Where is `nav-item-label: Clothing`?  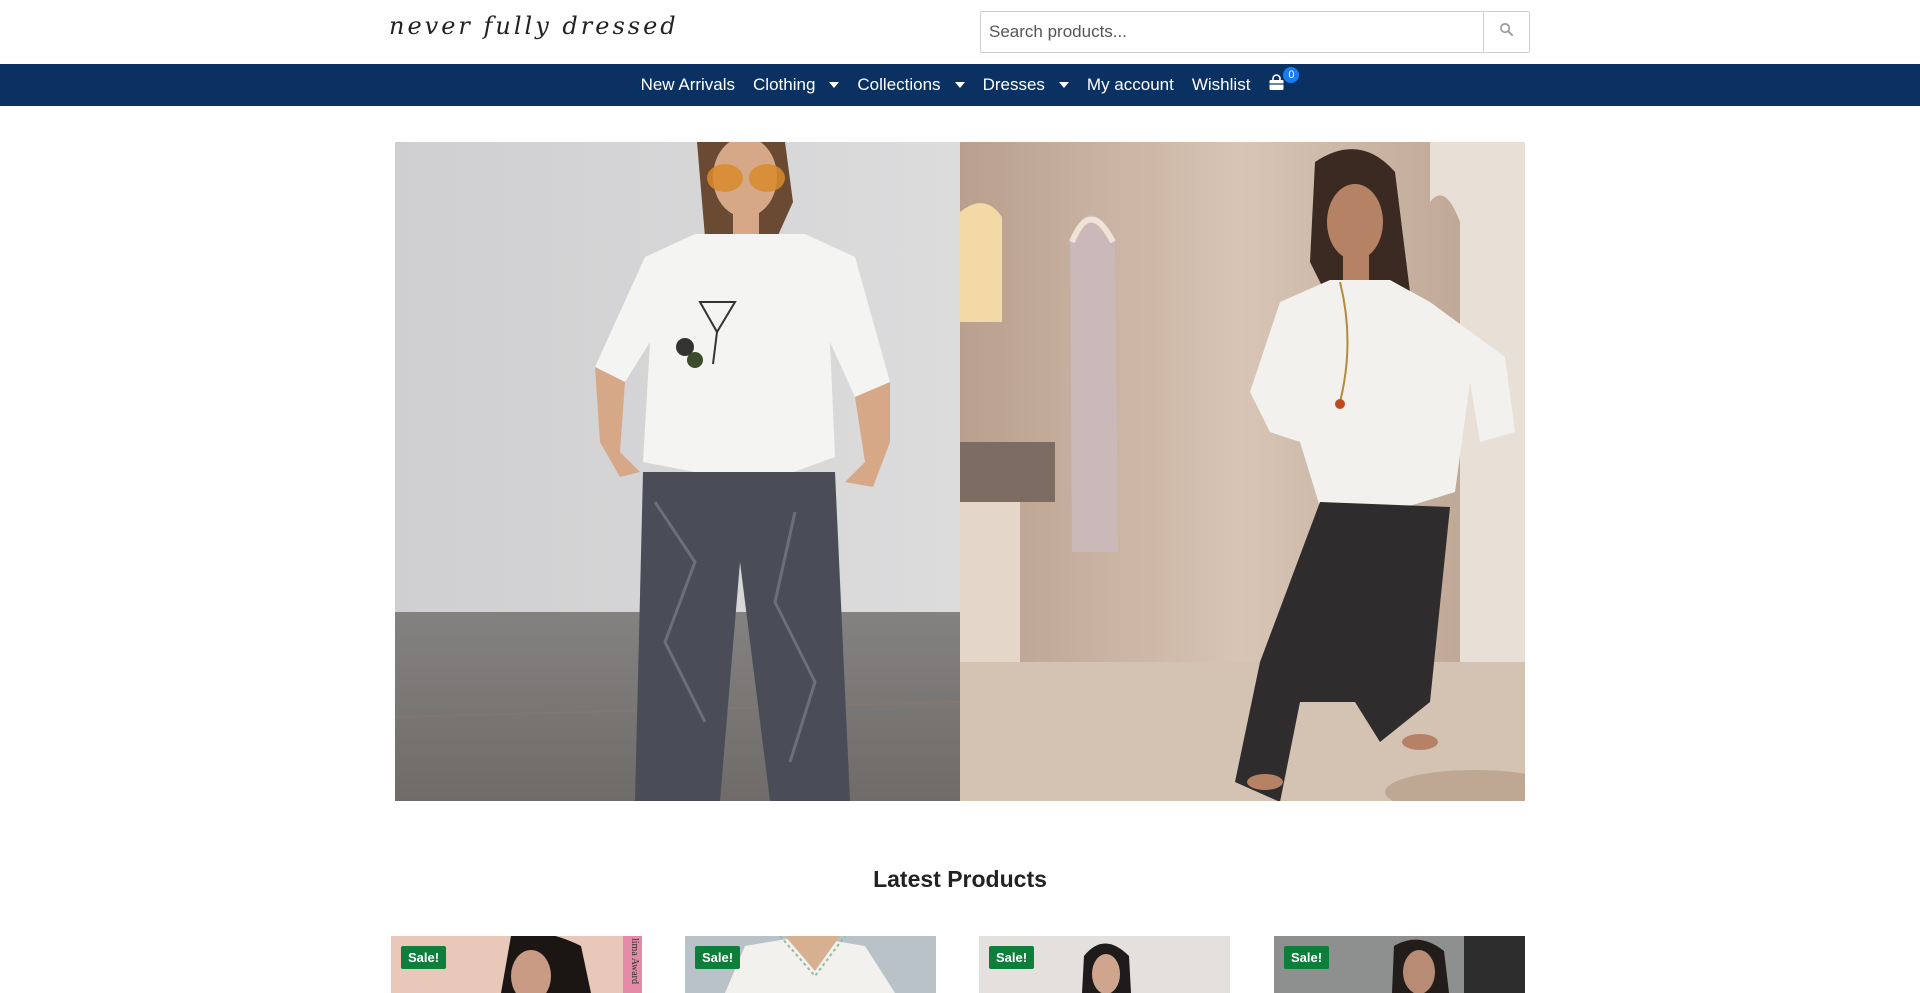 nav-item-label: Clothing is located at coordinates (784, 84).